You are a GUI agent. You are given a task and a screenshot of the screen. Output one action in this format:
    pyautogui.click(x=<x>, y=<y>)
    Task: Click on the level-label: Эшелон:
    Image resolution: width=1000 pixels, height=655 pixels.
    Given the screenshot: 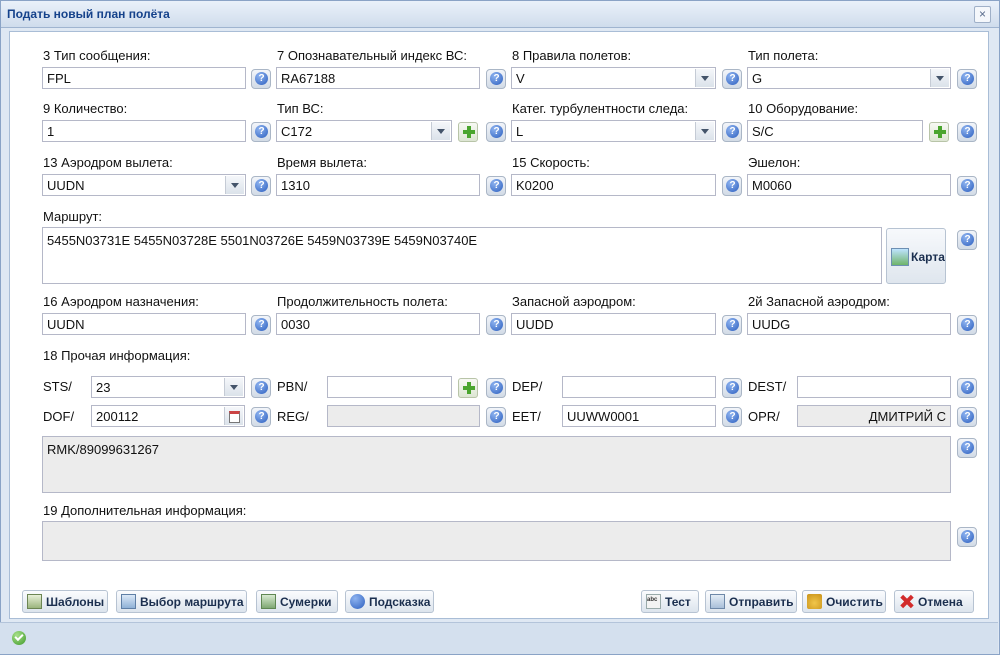 What is the action you would take?
    pyautogui.click(x=774, y=162)
    